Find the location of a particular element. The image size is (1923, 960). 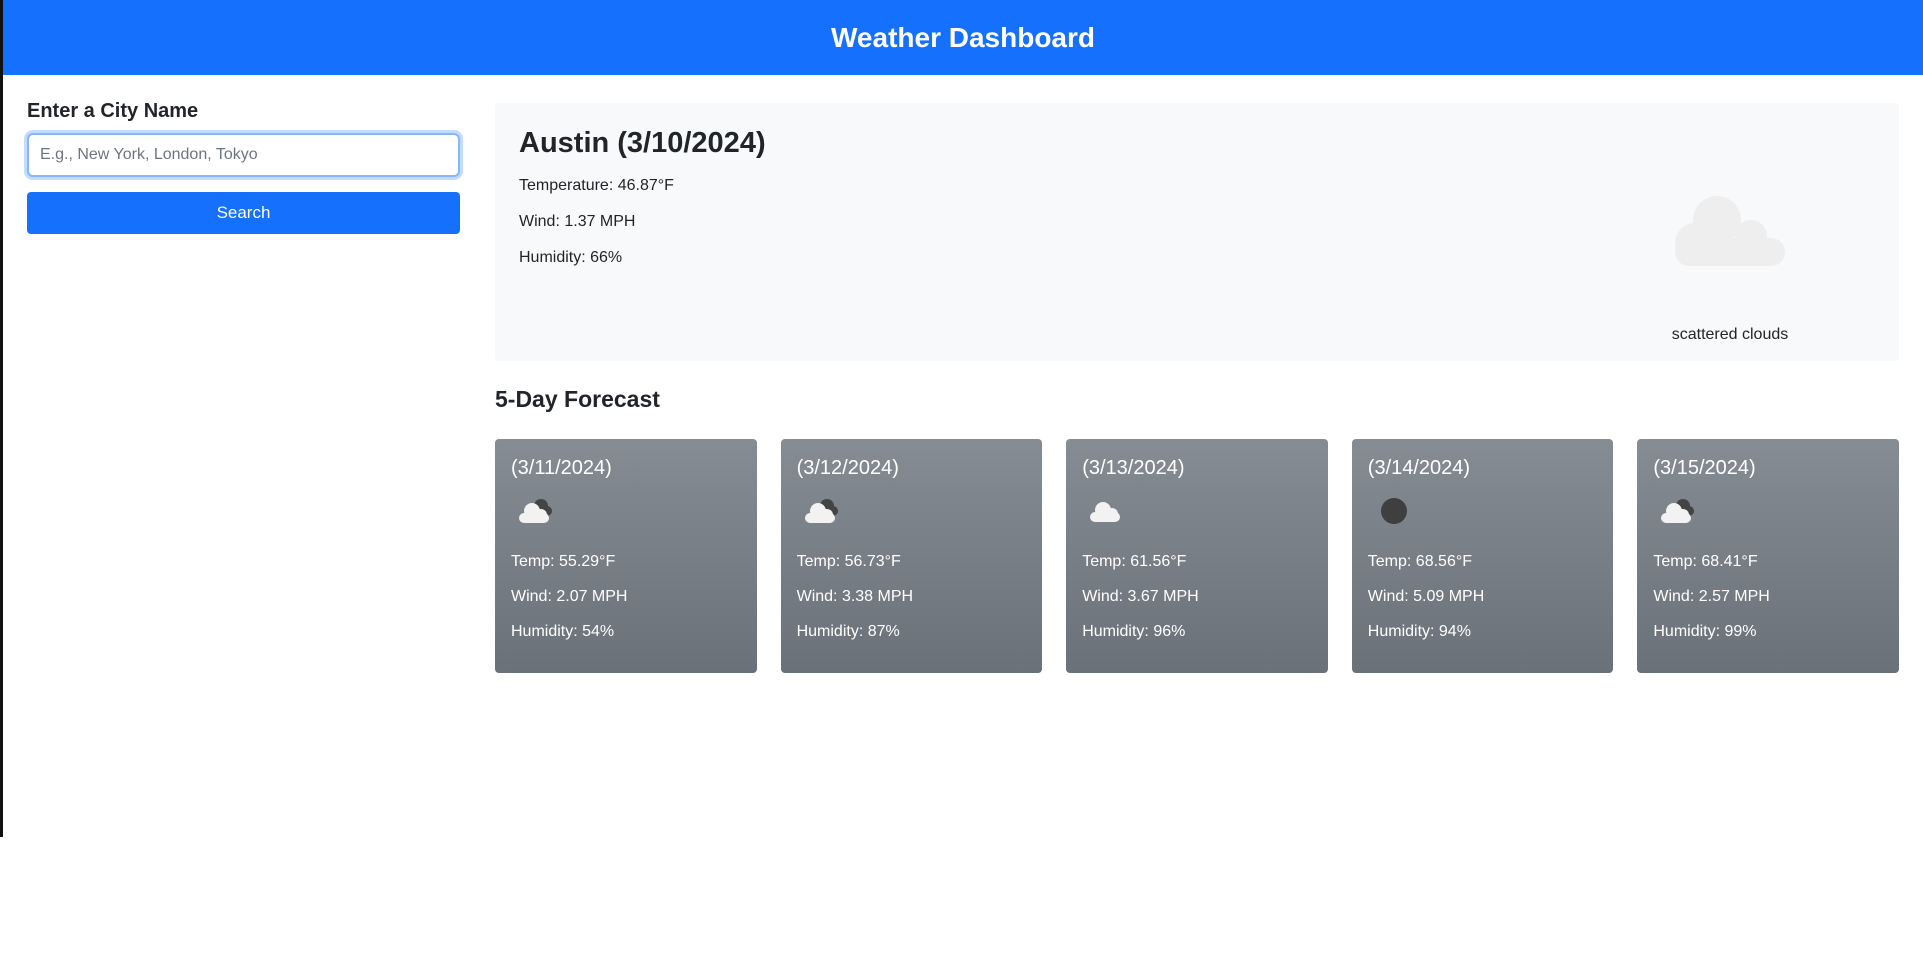

forecast-humidity: Humidity: 96% is located at coordinates (1134, 631).